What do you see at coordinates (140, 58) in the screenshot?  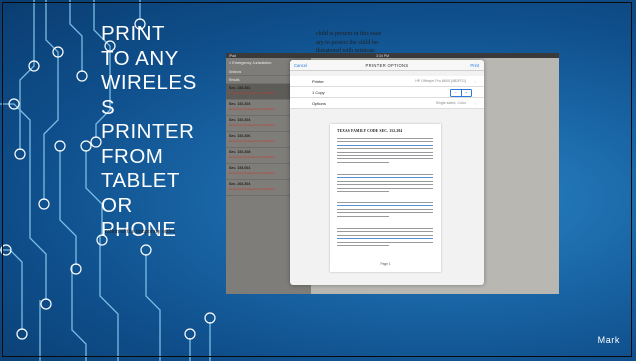 I see `title-line: TO ANY` at bounding box center [140, 58].